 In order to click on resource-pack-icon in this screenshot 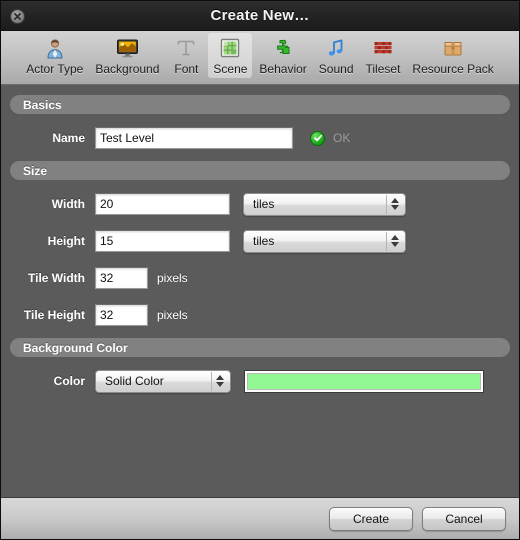, I will do `click(453, 48)`.